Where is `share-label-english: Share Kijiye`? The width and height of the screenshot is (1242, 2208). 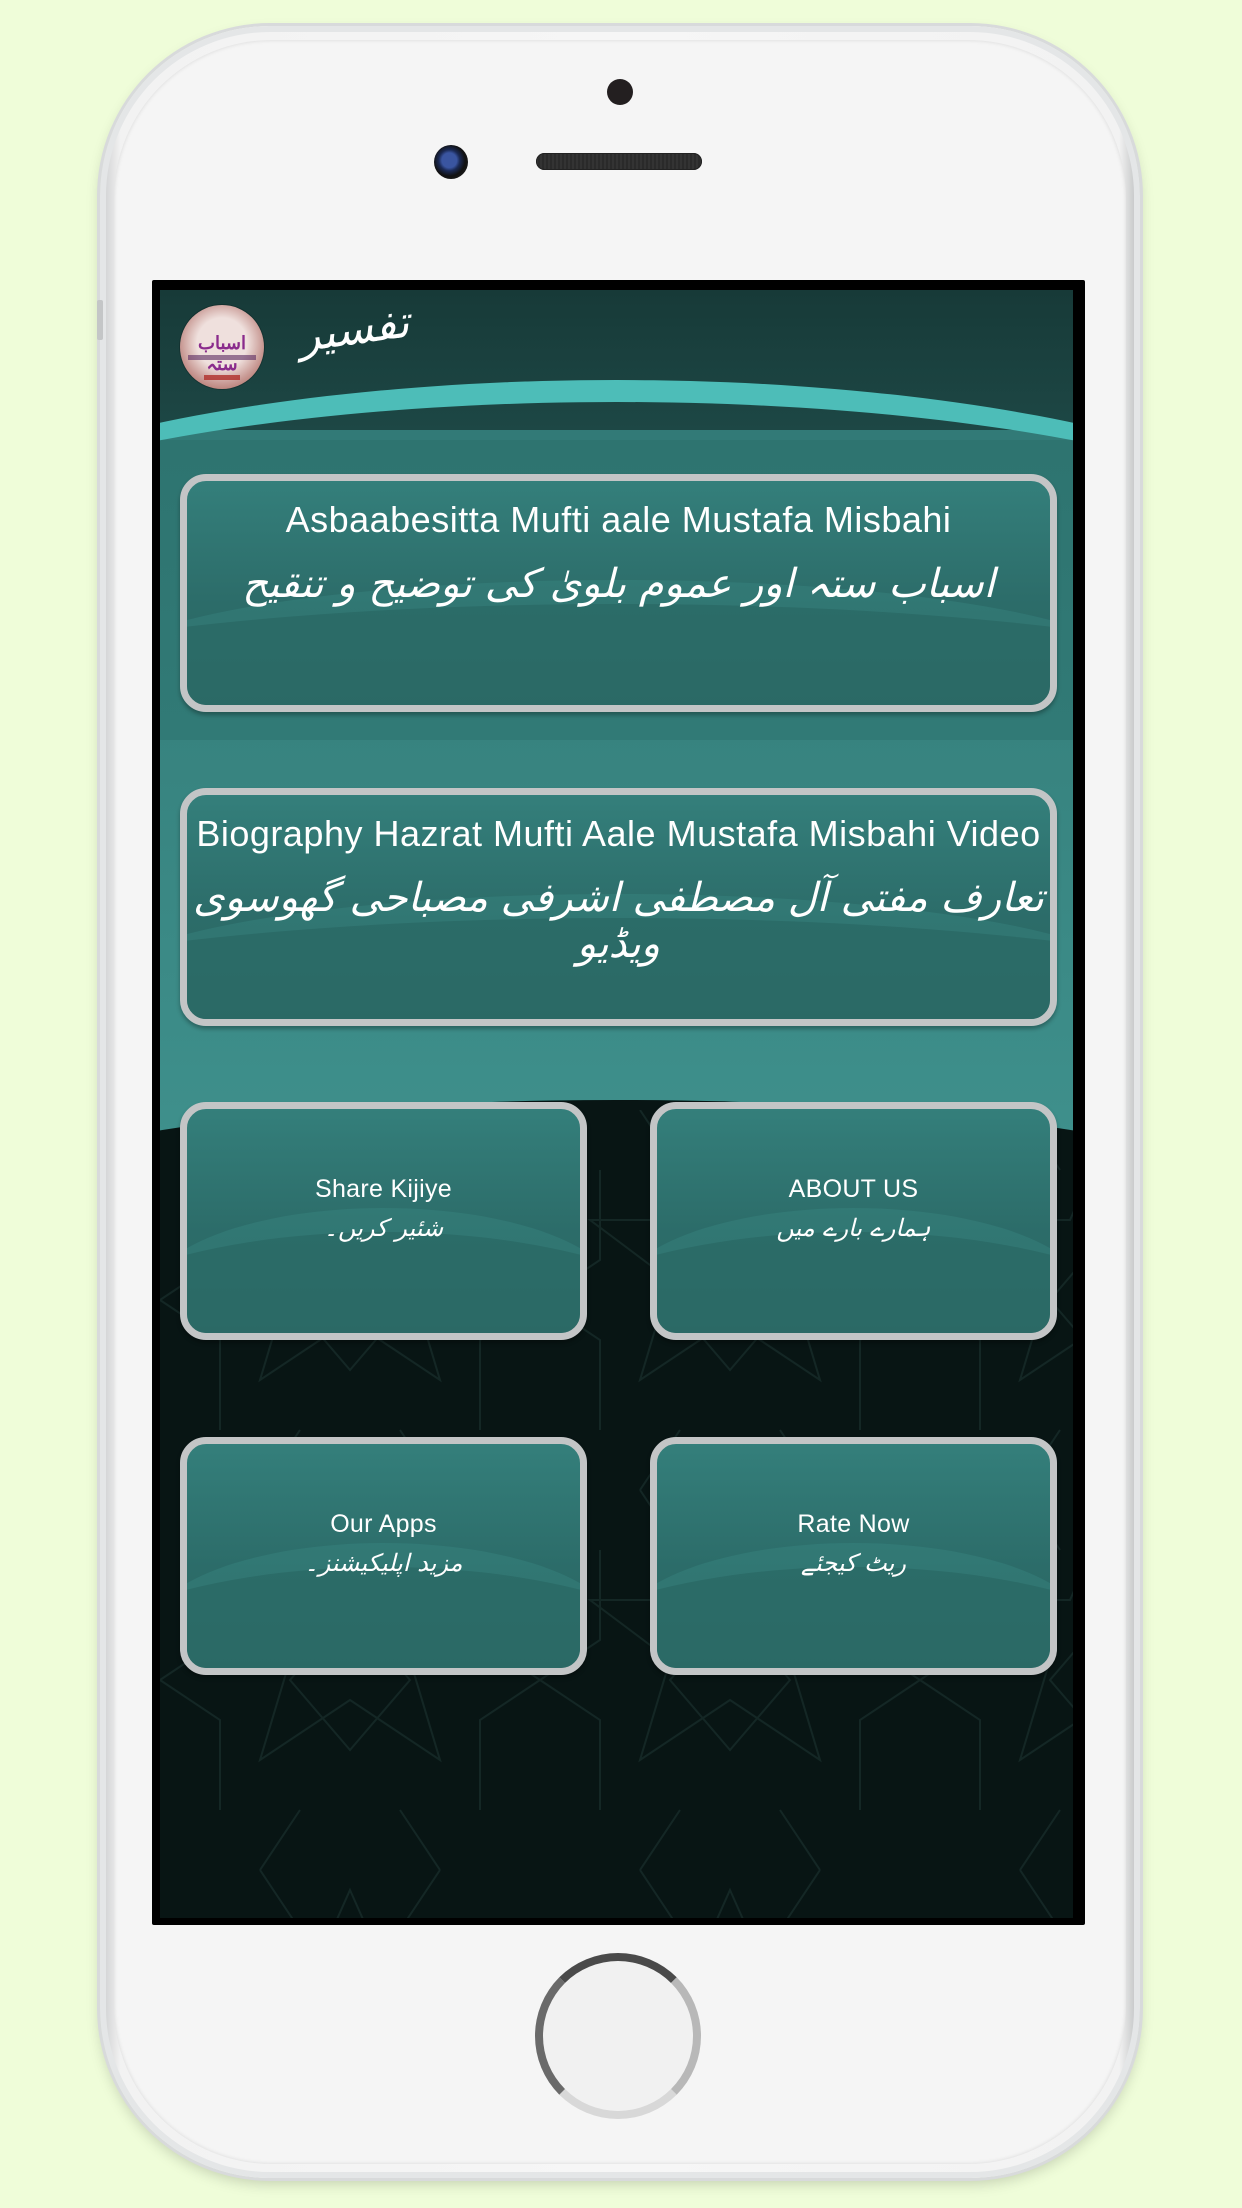
share-label-english: Share Kijiye is located at coordinates (383, 1189).